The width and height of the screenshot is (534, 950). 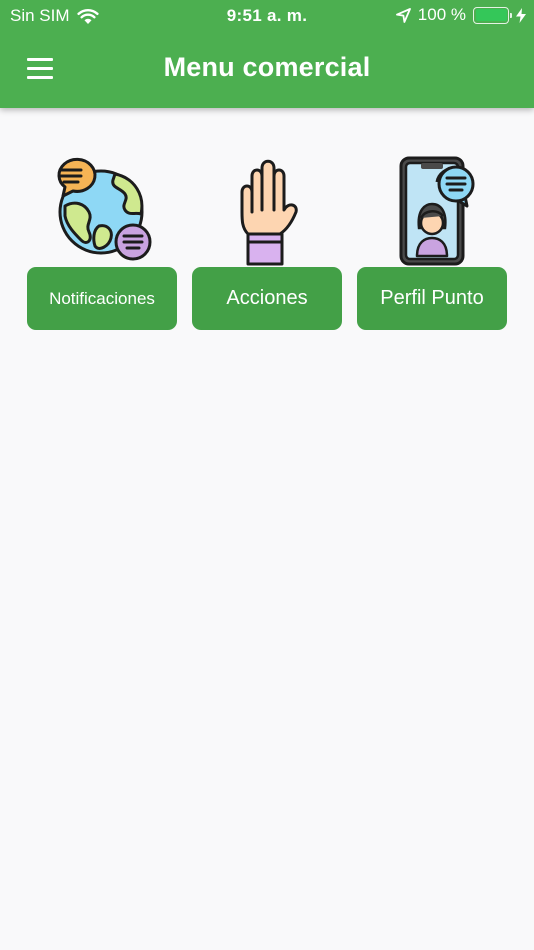 I want to click on battery-level, so click(x=491, y=15).